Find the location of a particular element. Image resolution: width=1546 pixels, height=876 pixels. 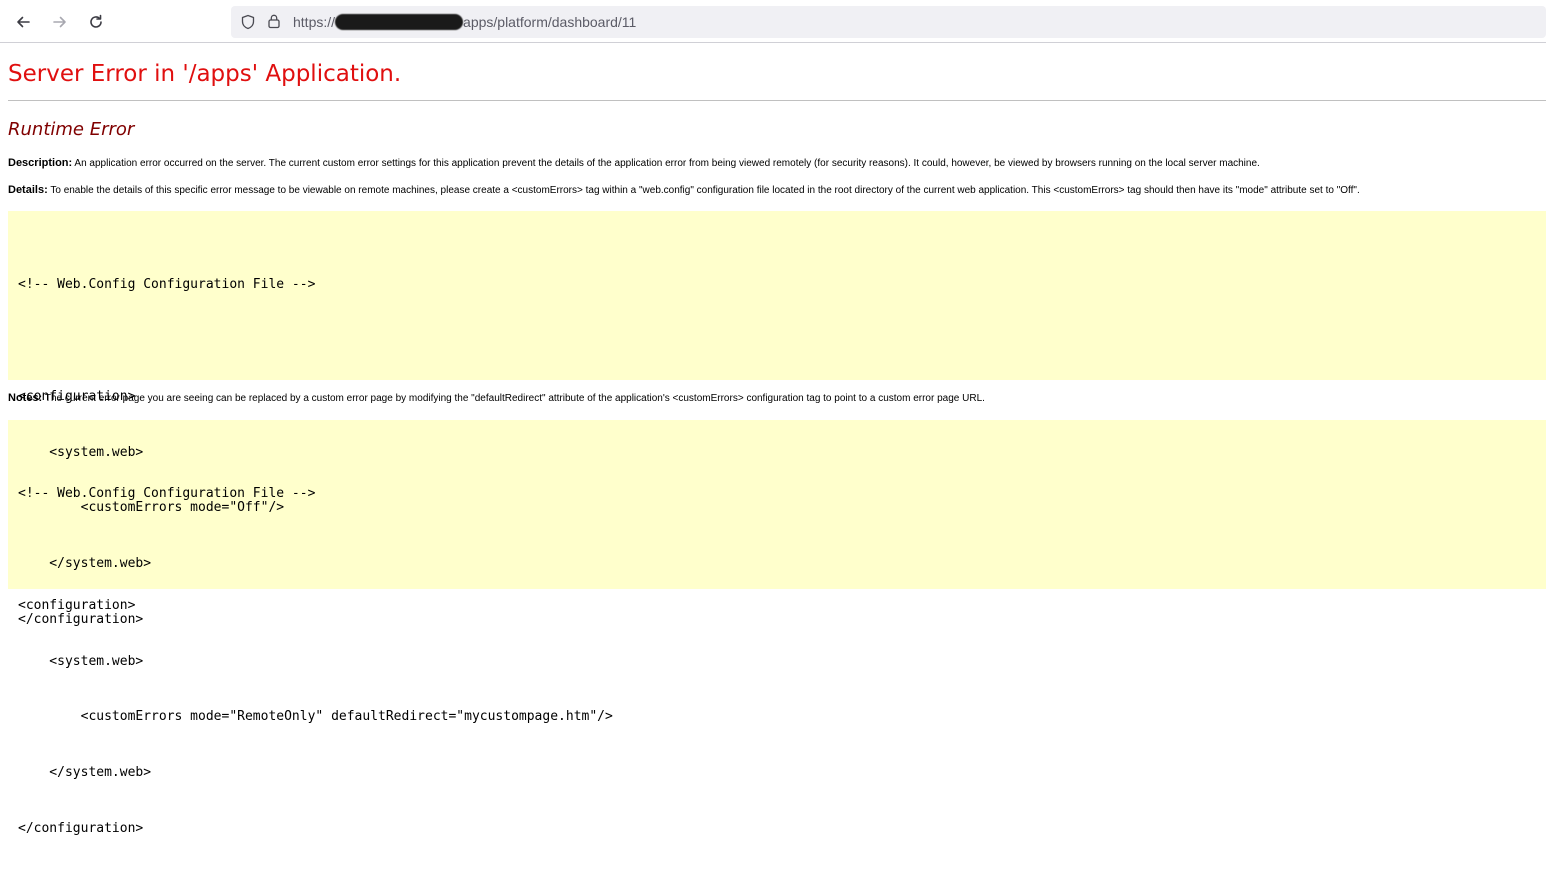

arrow-left-icon is located at coordinates (23, 22).